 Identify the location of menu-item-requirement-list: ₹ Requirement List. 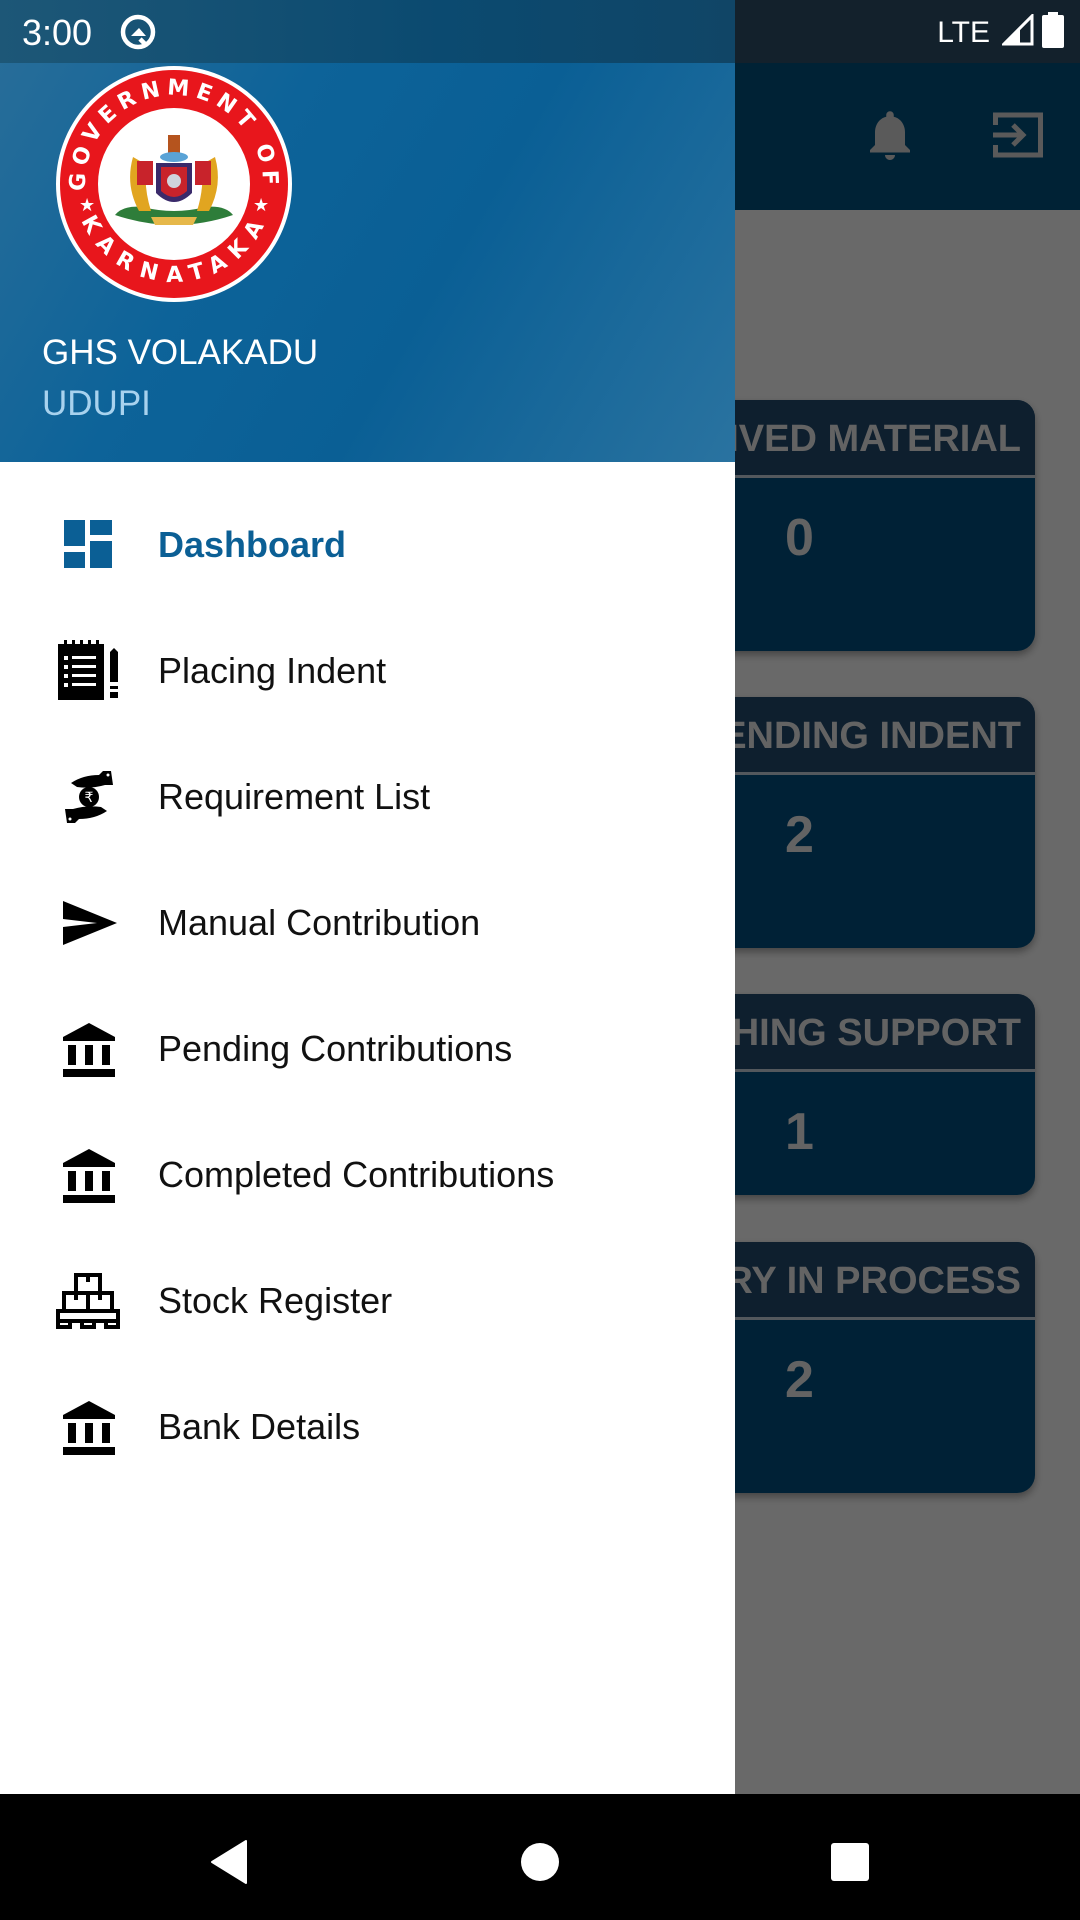
(367, 797).